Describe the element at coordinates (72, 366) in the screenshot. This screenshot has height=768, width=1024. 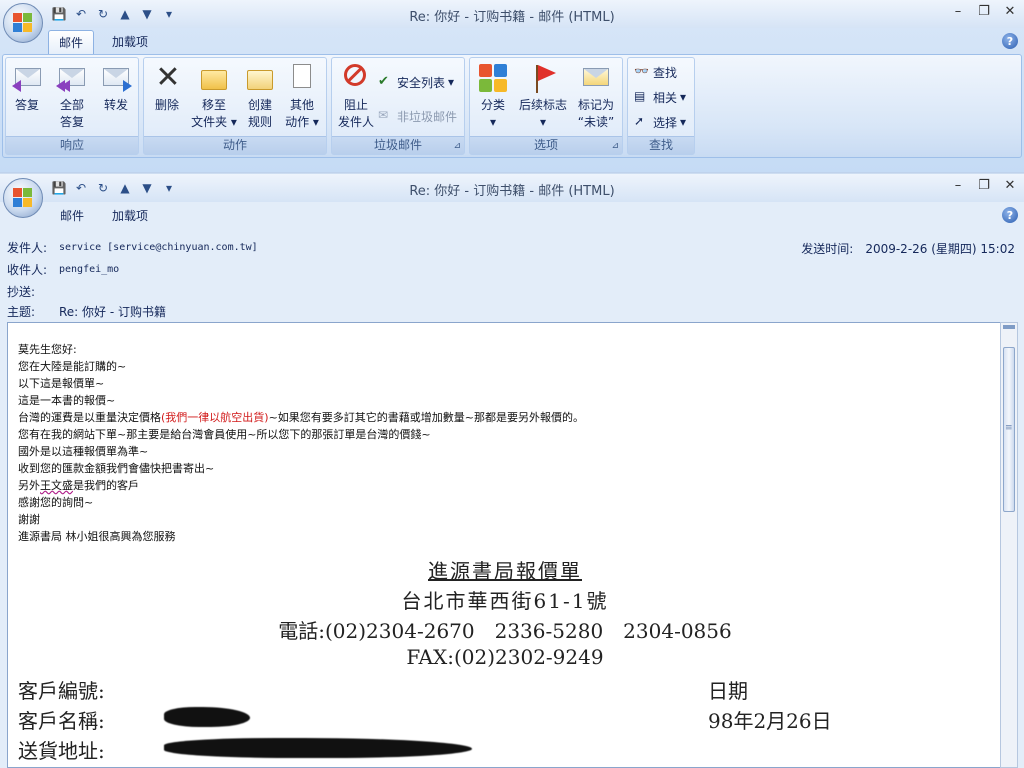
I see `message-line: 您在大陸是能訂購的~` at that location.